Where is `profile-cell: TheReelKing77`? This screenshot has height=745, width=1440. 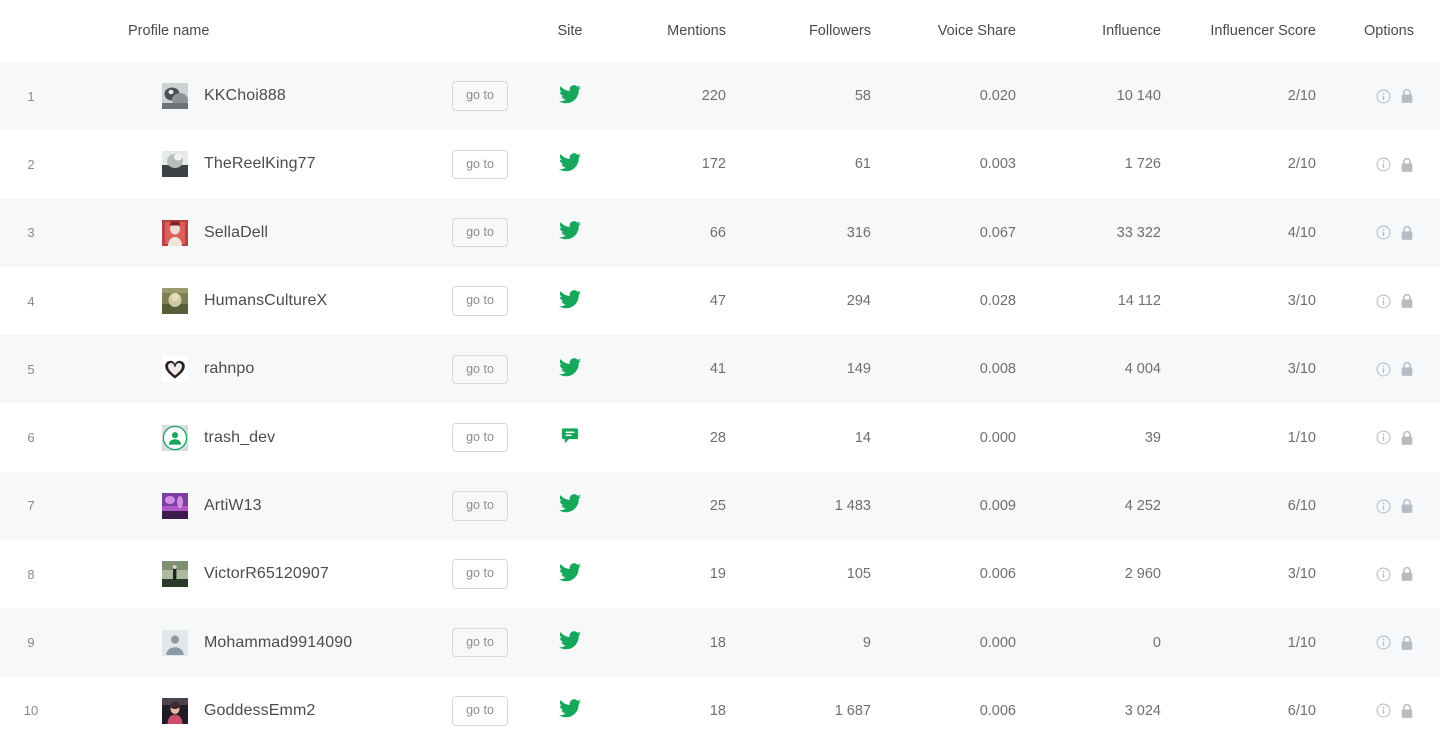
profile-cell: TheReelKing77 is located at coordinates (246, 164).